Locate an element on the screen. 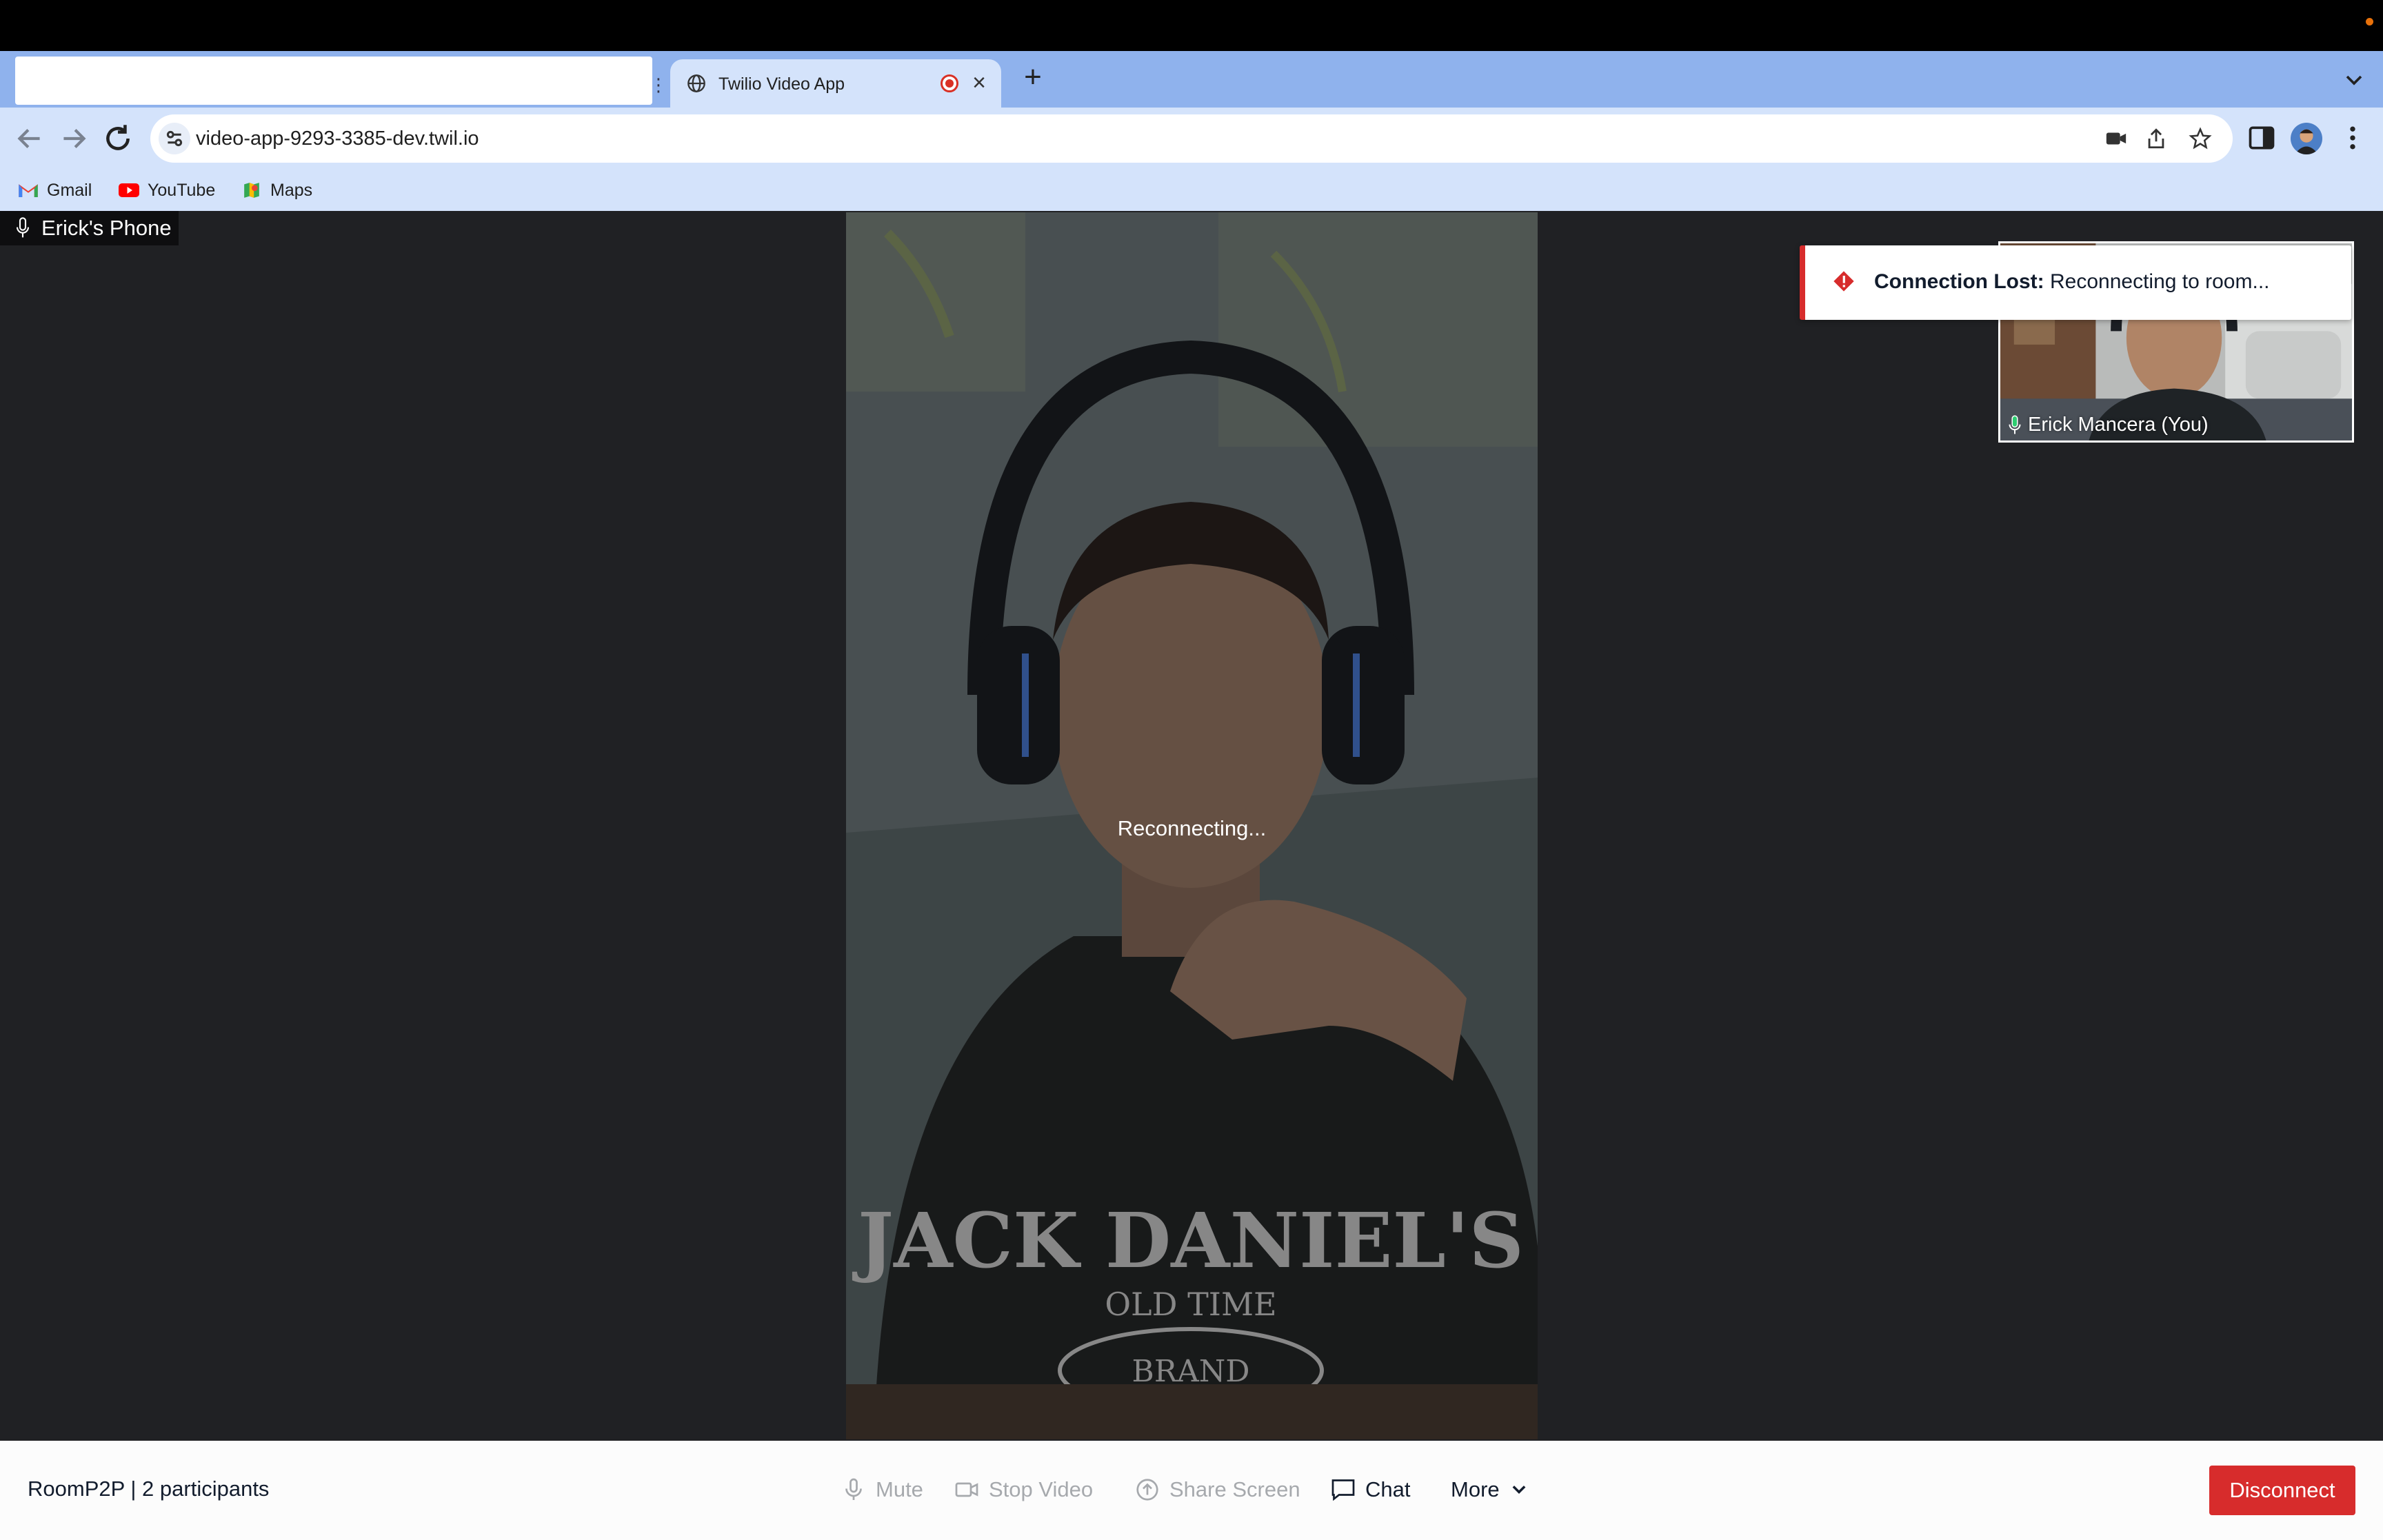 Image resolution: width=2383 pixels, height=1540 pixels. tab-close-icon: × is located at coordinates (979, 83).